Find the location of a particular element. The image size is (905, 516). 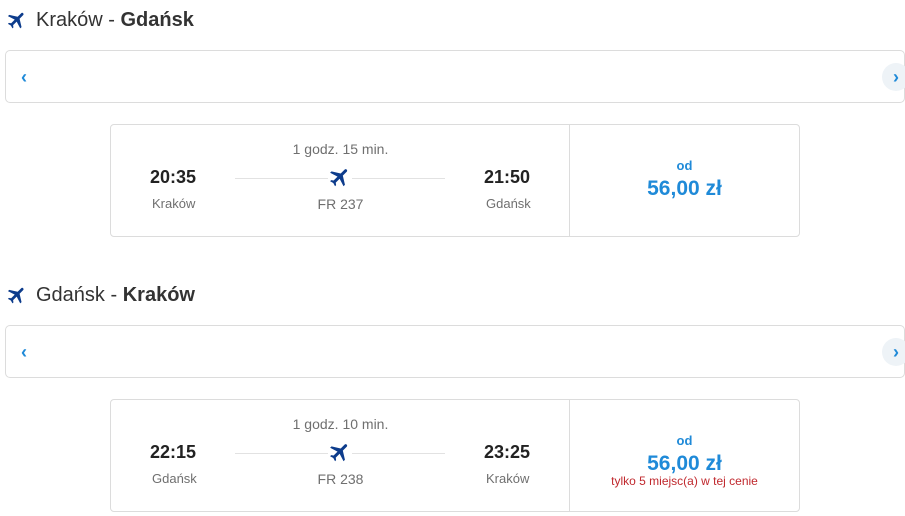

route-title: Kraków - Gdańsk is located at coordinates (100, 20).